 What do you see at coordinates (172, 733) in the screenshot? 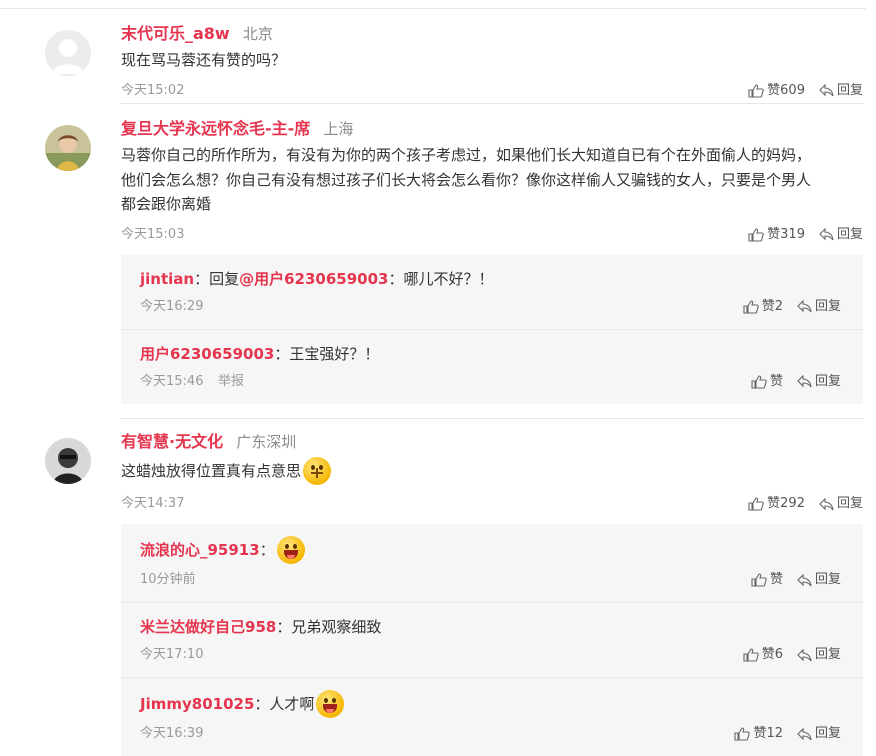
I see `reply-time: 今天16:39` at bounding box center [172, 733].